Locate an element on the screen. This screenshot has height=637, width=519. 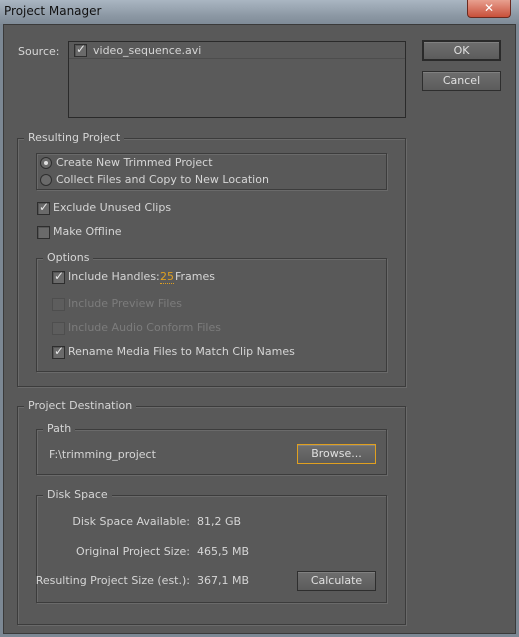
radio-create-trimmed is located at coordinates (46, 163).